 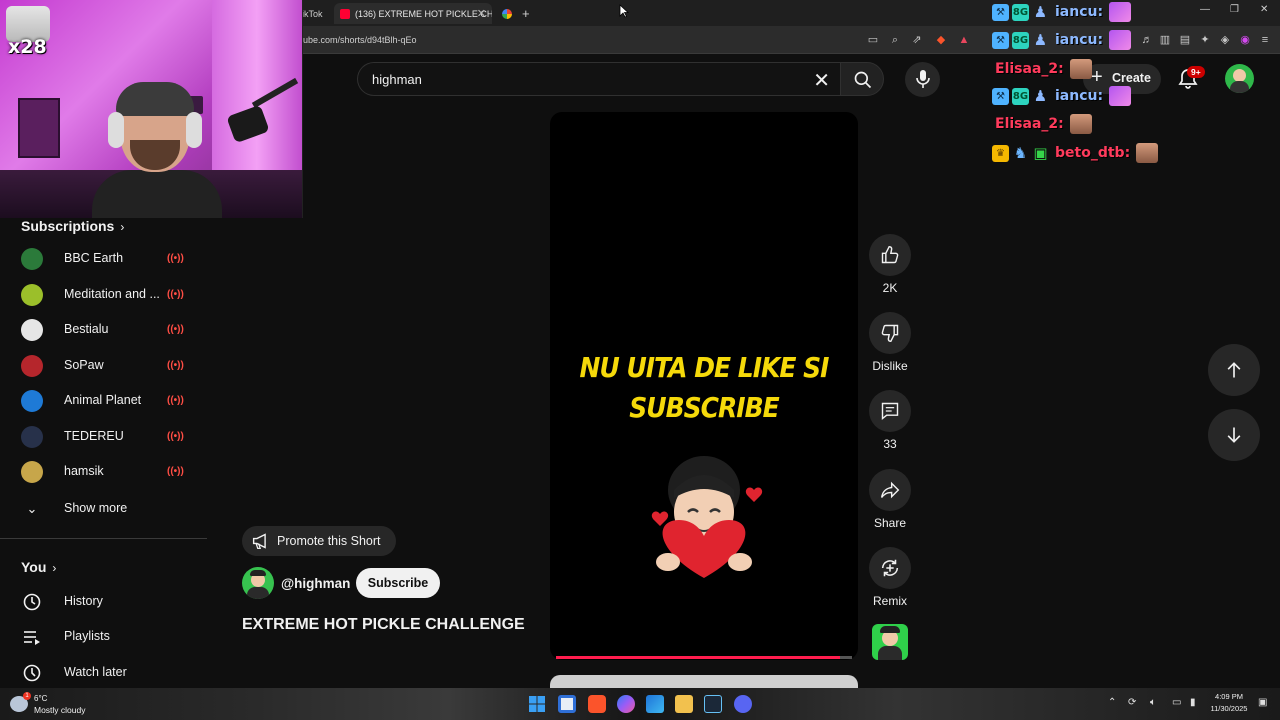 What do you see at coordinates (1185, 40) in the screenshot?
I see `wallet-icon: ▤` at bounding box center [1185, 40].